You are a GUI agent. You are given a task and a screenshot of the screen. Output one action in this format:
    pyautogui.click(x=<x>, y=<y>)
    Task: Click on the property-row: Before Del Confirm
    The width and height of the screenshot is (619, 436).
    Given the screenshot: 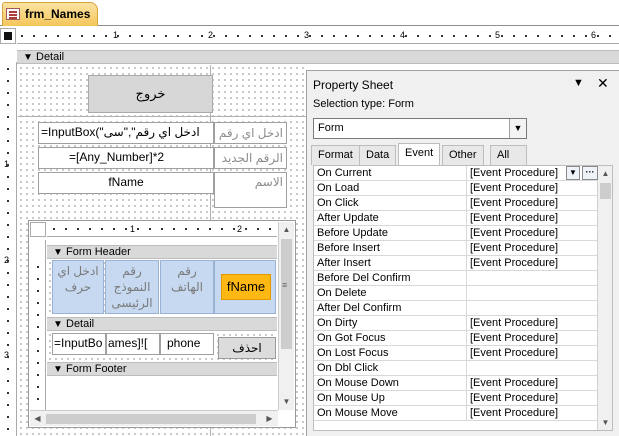 What is the action you would take?
    pyautogui.click(x=456, y=278)
    